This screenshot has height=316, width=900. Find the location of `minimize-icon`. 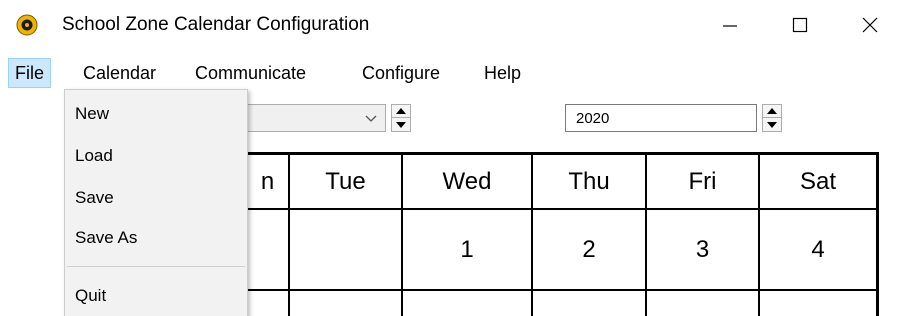

minimize-icon is located at coordinates (730, 26).